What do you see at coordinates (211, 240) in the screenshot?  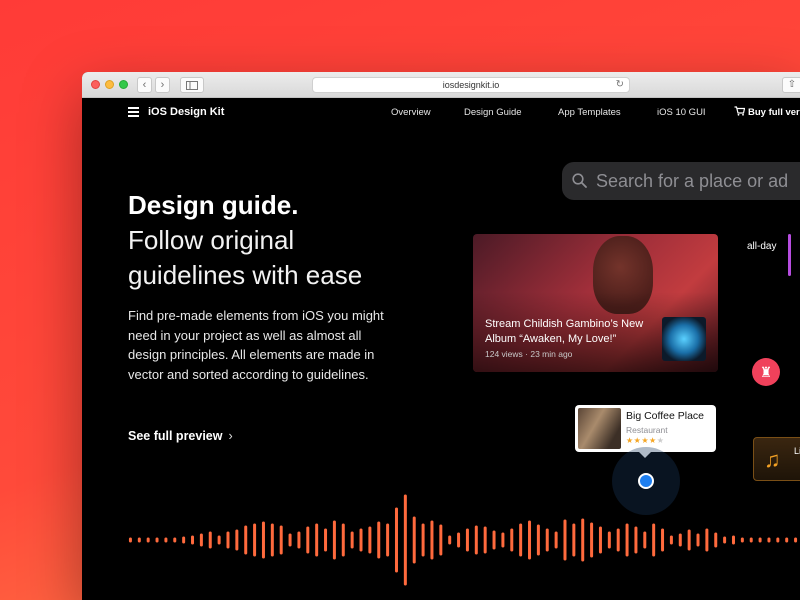 I see `hero-title-line2: Follow original` at bounding box center [211, 240].